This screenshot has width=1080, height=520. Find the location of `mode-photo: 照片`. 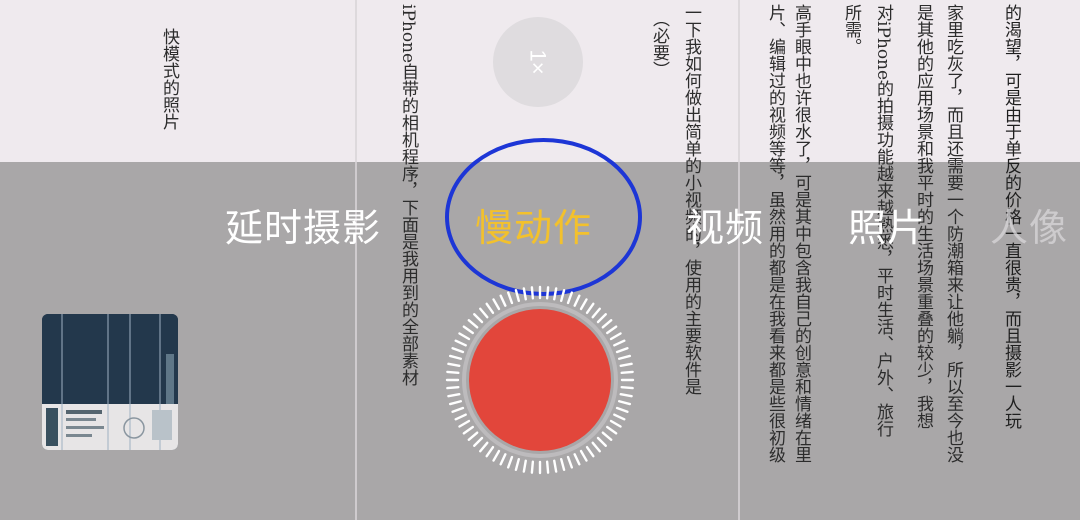

mode-photo: 照片 is located at coordinates (887, 224).